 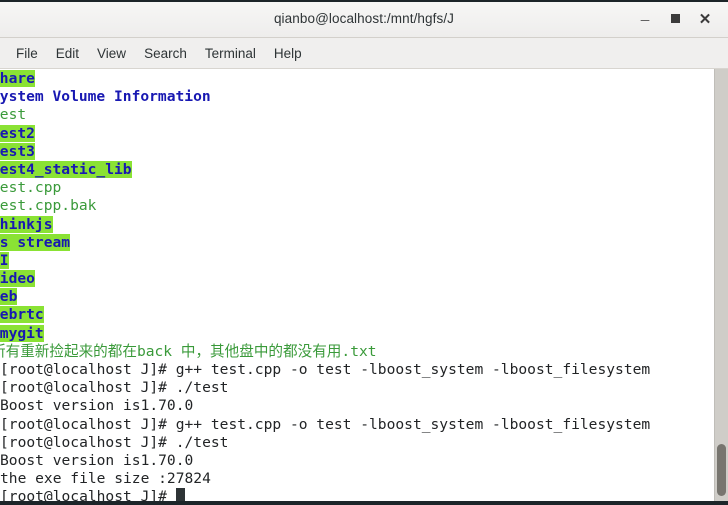 What do you see at coordinates (357, 242) in the screenshot?
I see `terminal-line: ts stream` at bounding box center [357, 242].